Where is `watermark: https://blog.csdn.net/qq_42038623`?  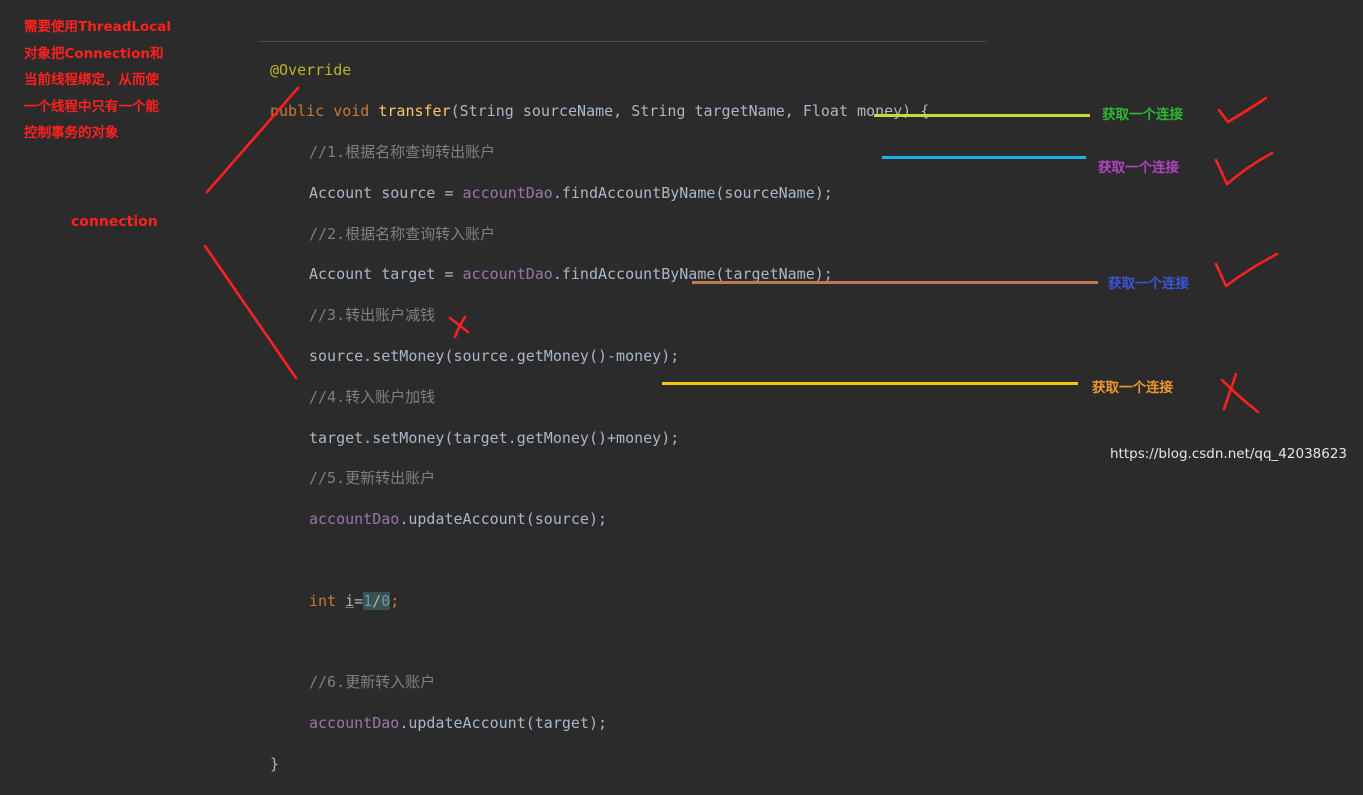 watermark: https://blog.csdn.net/qq_42038623 is located at coordinates (1229, 454).